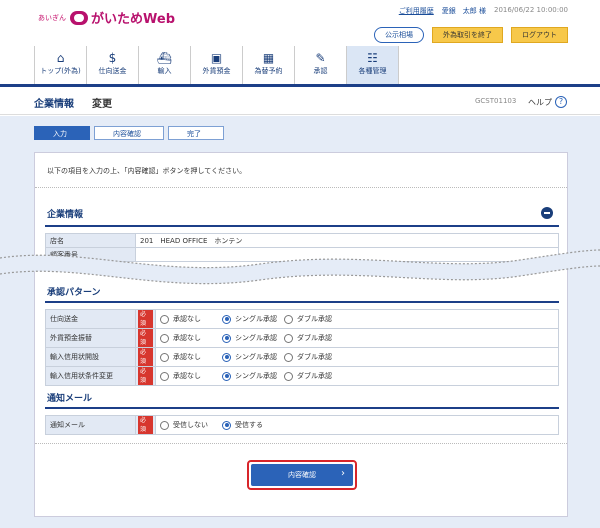 This screenshot has height=528, width=600. What do you see at coordinates (79, 17) in the screenshot?
I see `logo-icon` at bounding box center [79, 17].